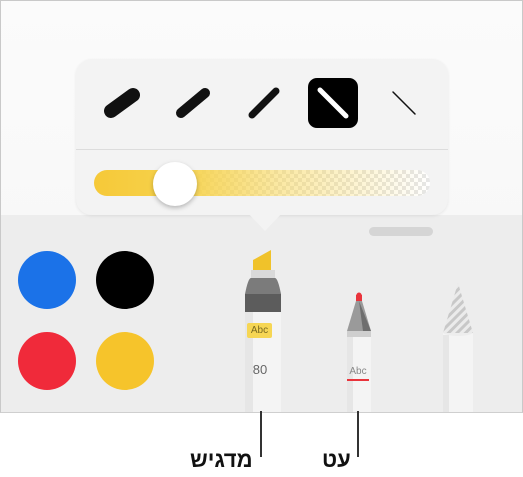 Image resolution: width=523 pixels, height=477 pixels. I want to click on stroke-width-extra-thick, so click(123, 103).